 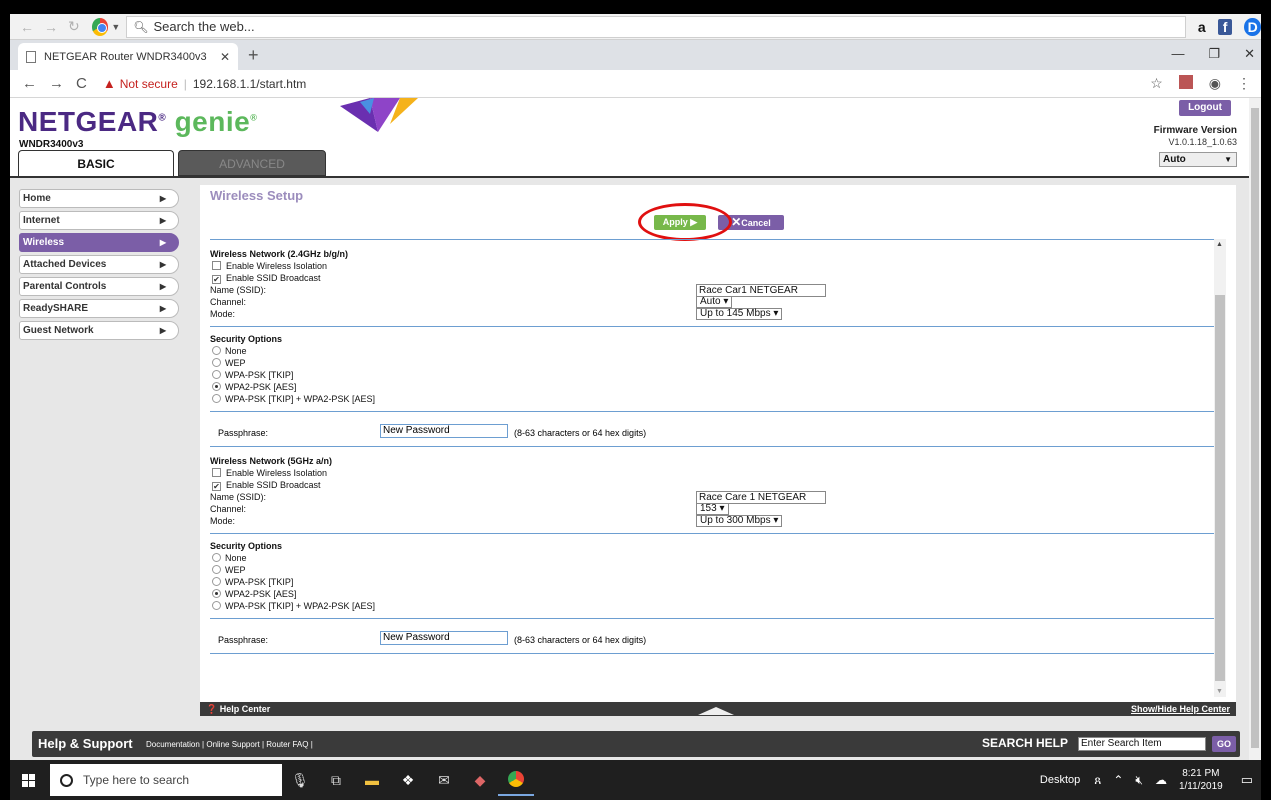 I want to click on page-scrollbar, so click(x=1255, y=429).